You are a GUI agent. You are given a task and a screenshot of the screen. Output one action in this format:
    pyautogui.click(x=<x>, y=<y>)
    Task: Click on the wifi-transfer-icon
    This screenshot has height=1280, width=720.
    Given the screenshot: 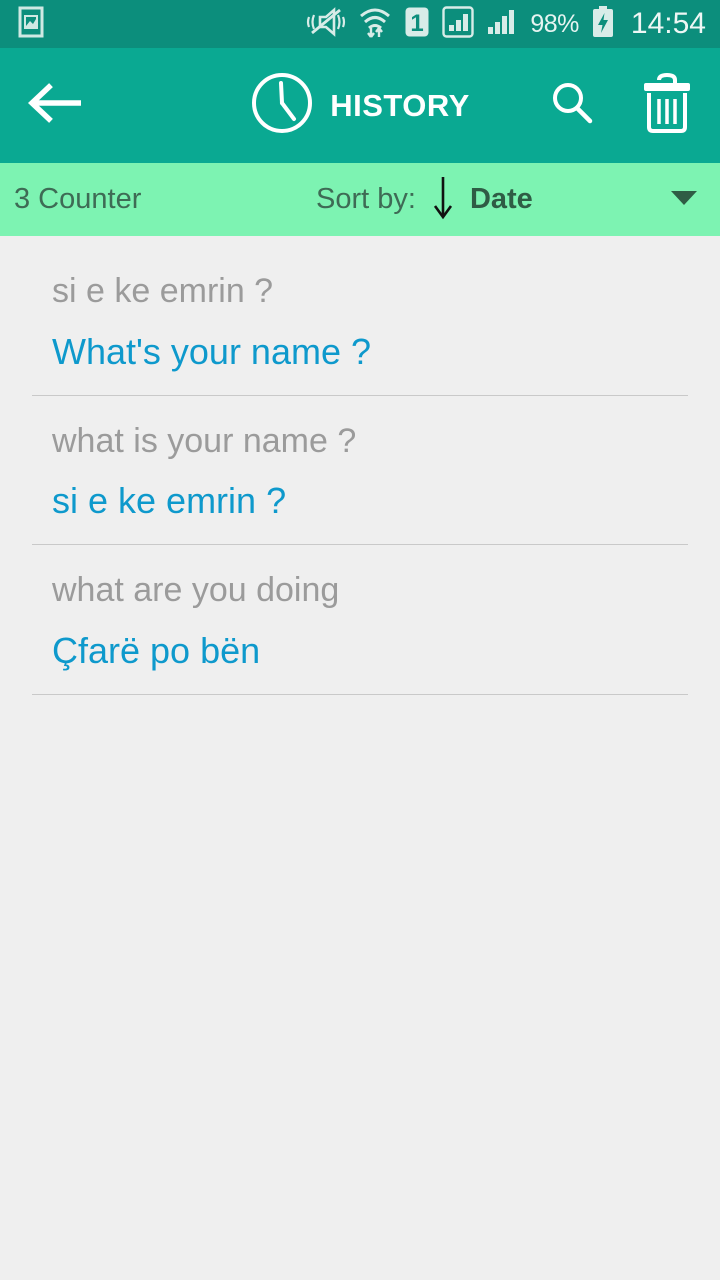 What is the action you would take?
    pyautogui.click(x=375, y=24)
    